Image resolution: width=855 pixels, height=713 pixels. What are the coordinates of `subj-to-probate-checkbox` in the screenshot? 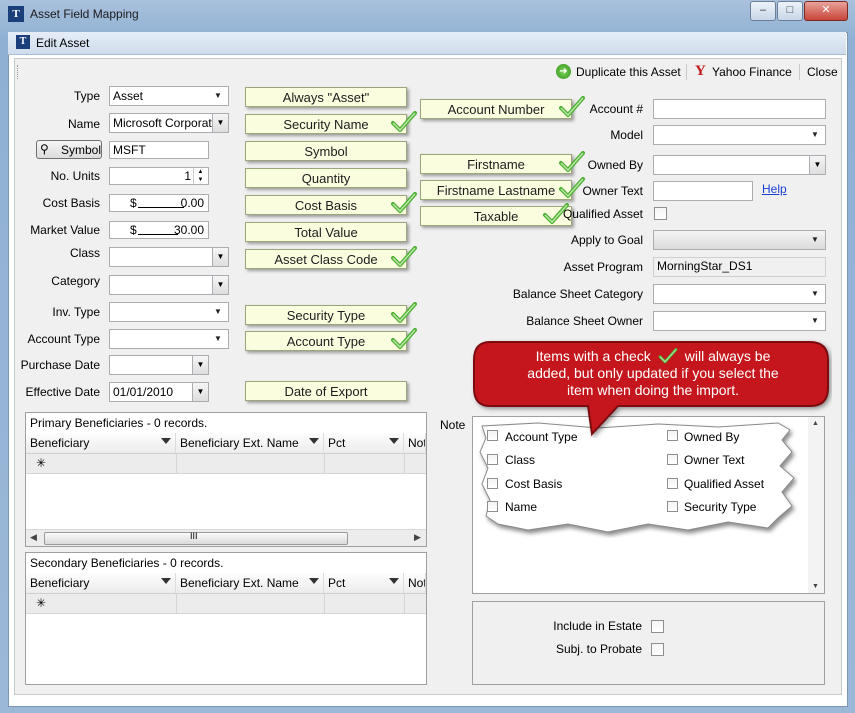 It's located at (657, 649).